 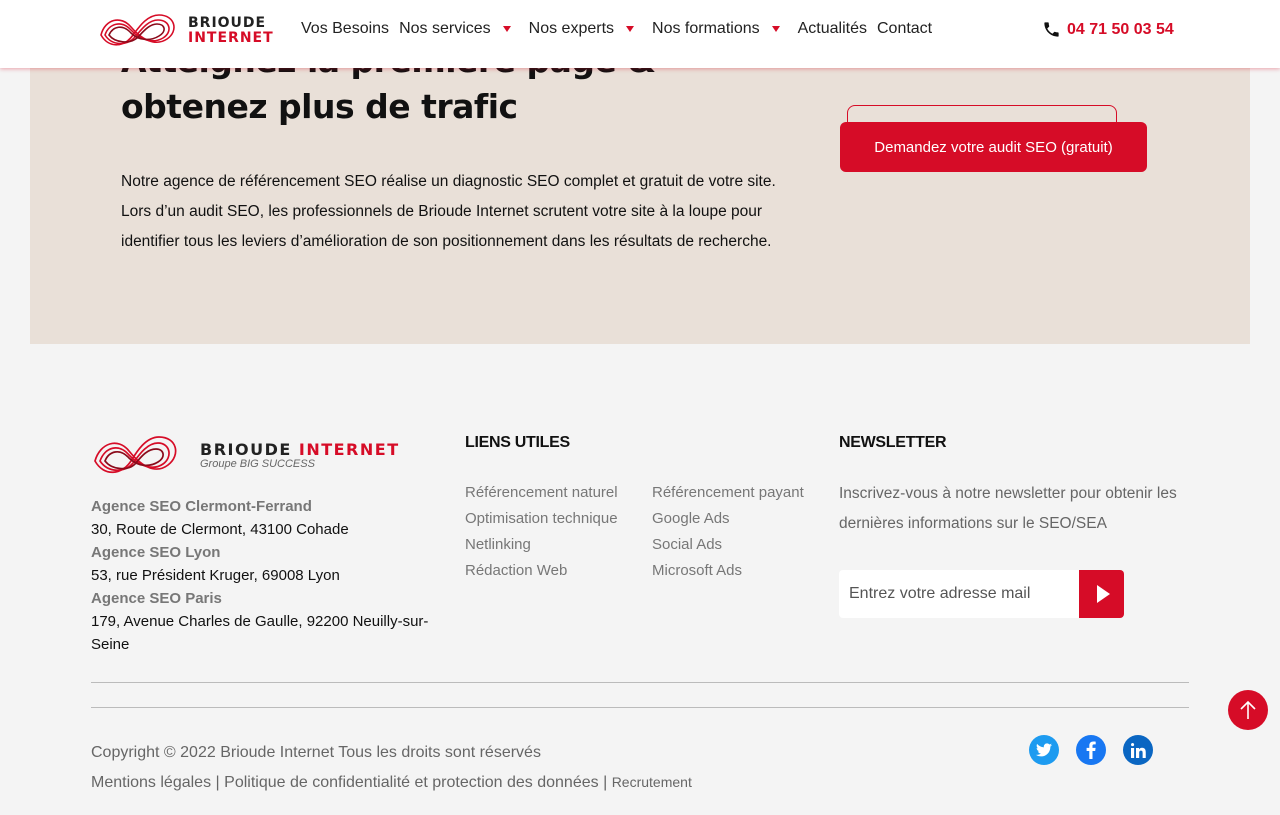 I want to click on phone-icon, so click(x=1051, y=29).